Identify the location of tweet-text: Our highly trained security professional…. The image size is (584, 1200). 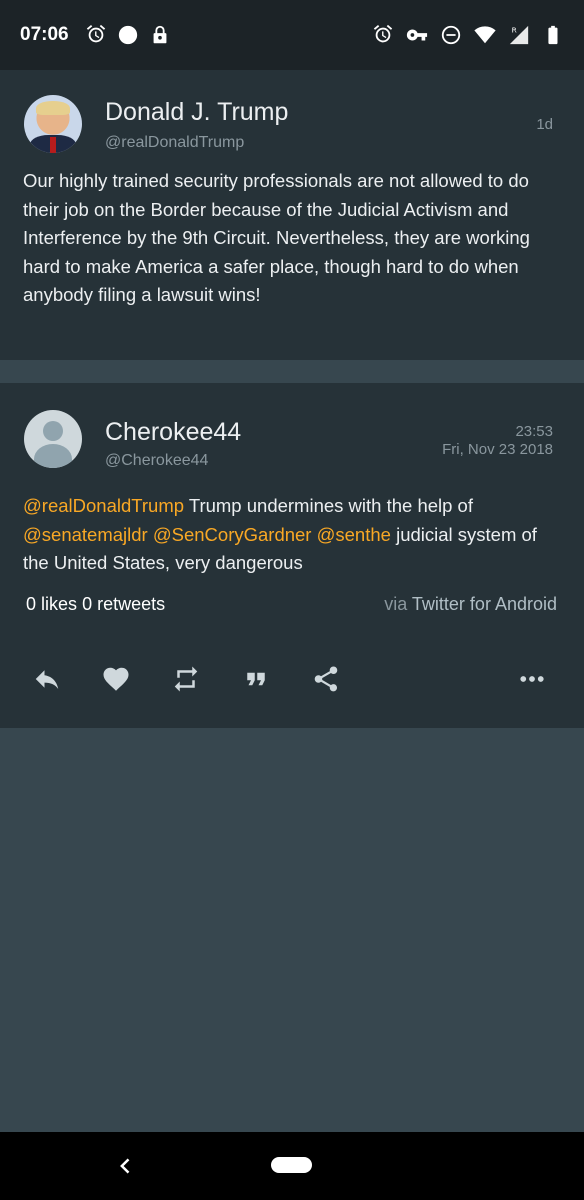
(276, 237).